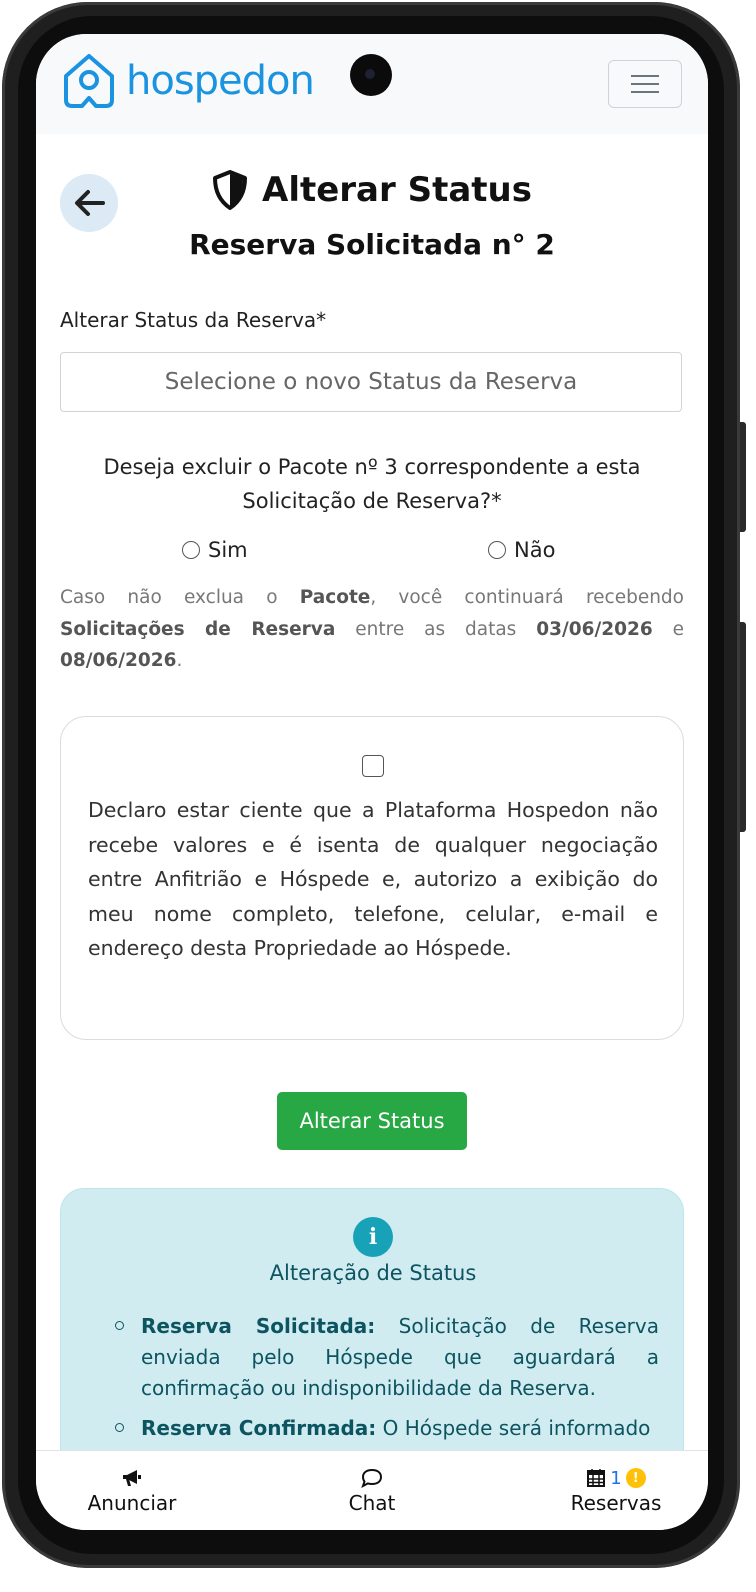 The height and width of the screenshot is (1592, 756). What do you see at coordinates (436, 629) in the screenshot?
I see `note-text: entre as datas` at bounding box center [436, 629].